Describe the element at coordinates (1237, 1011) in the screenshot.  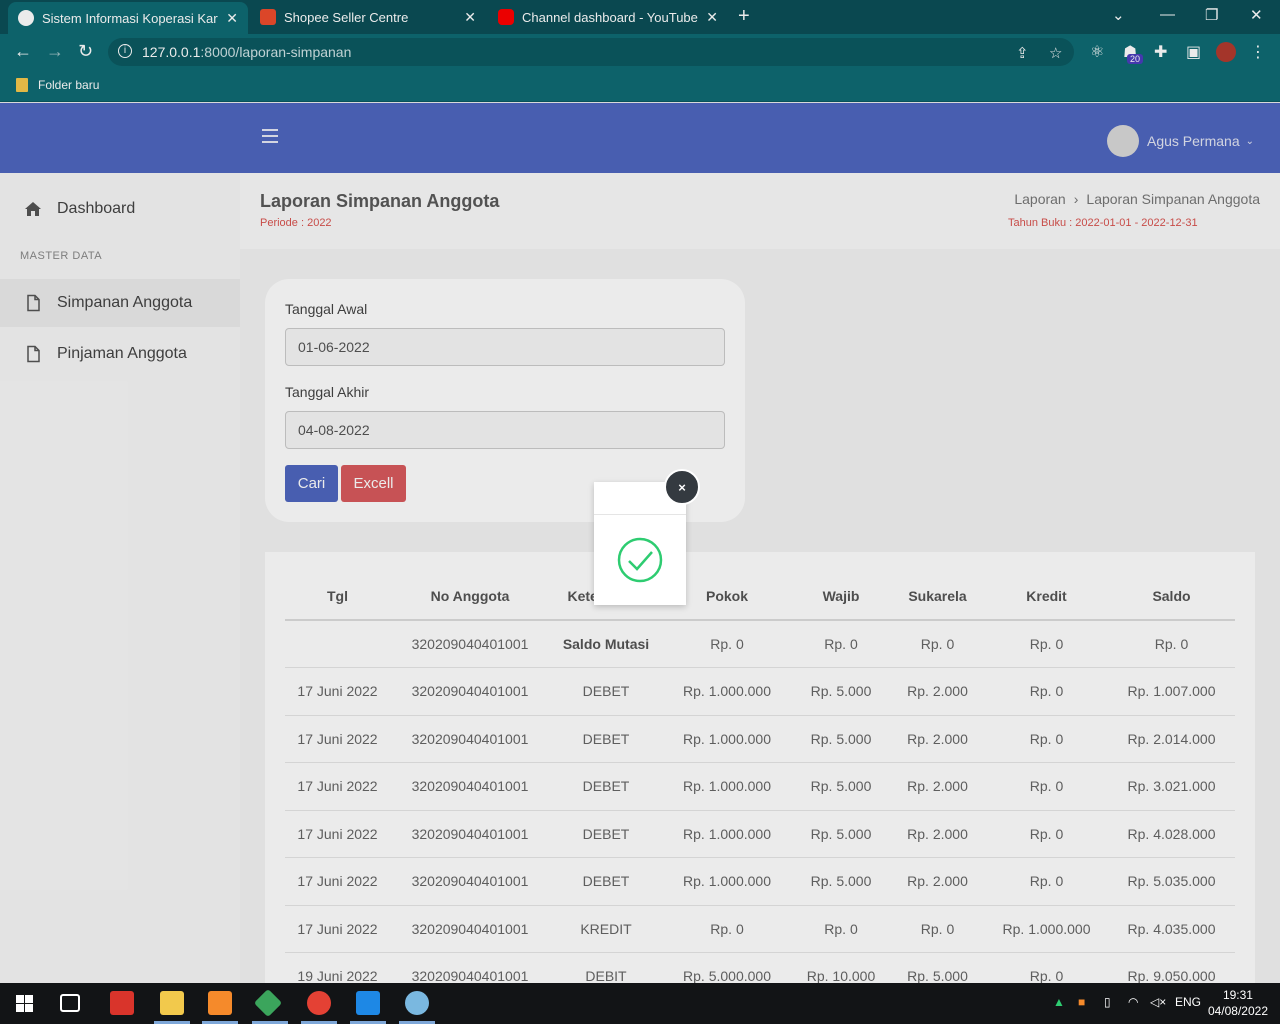
I see `clock-date: 04/08/2022` at that location.